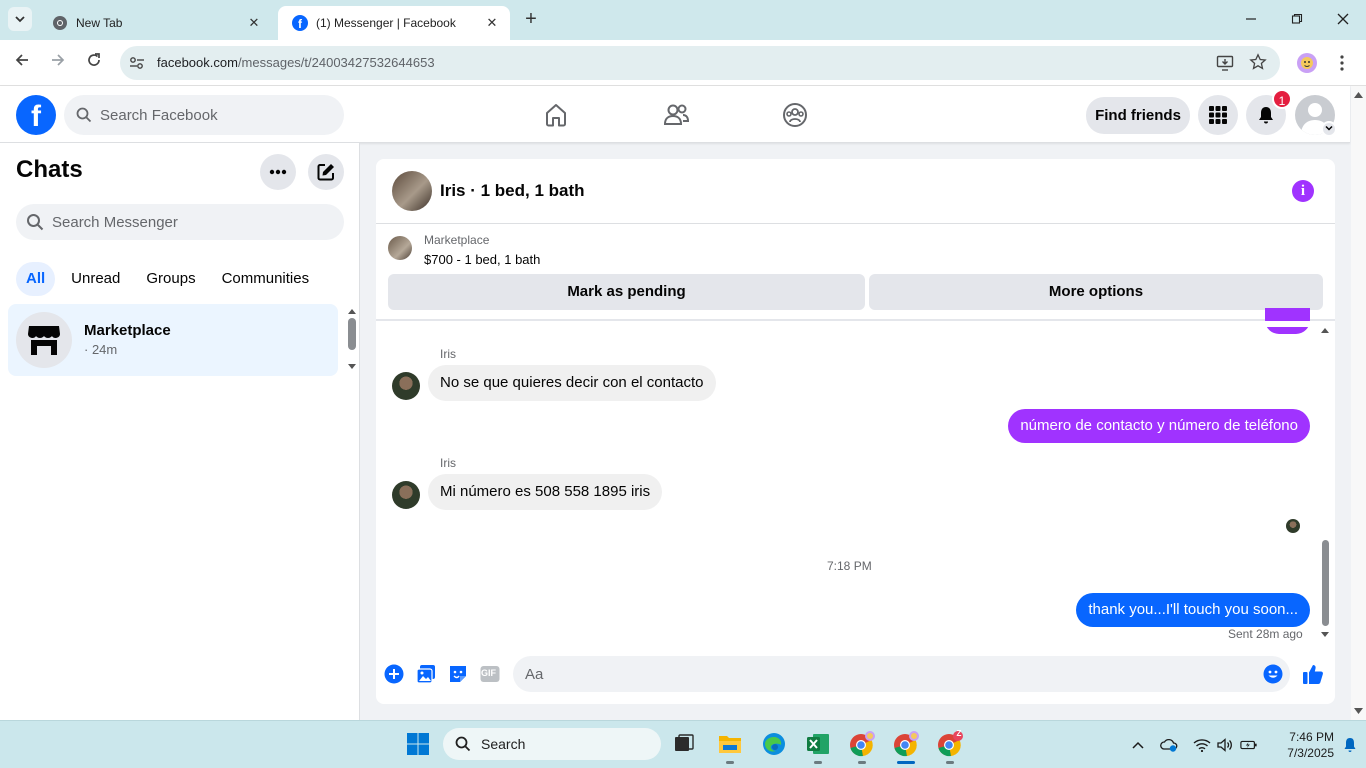  What do you see at coordinates (556, 115) in the screenshot?
I see `nav-home` at bounding box center [556, 115].